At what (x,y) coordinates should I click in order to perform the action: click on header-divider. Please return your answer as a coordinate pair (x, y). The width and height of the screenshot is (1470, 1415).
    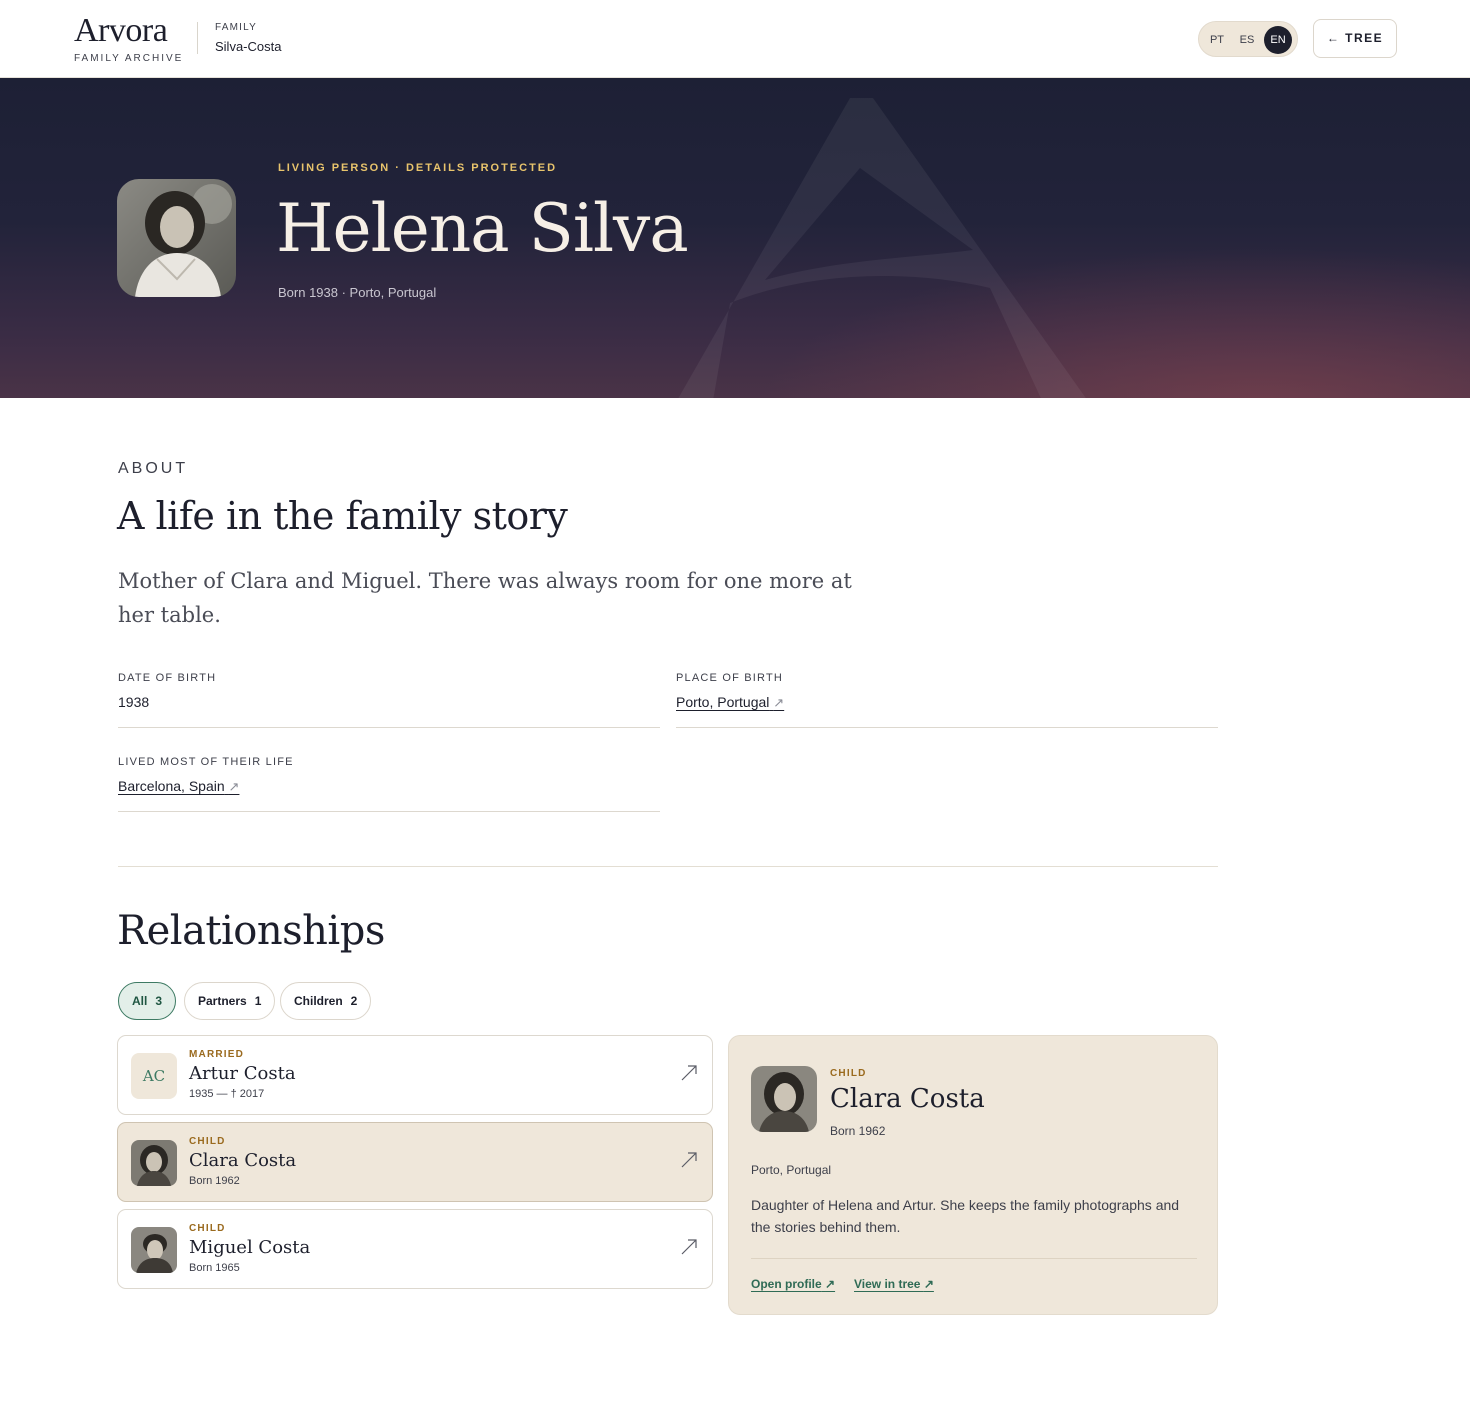
    Looking at the image, I should click on (197, 38).